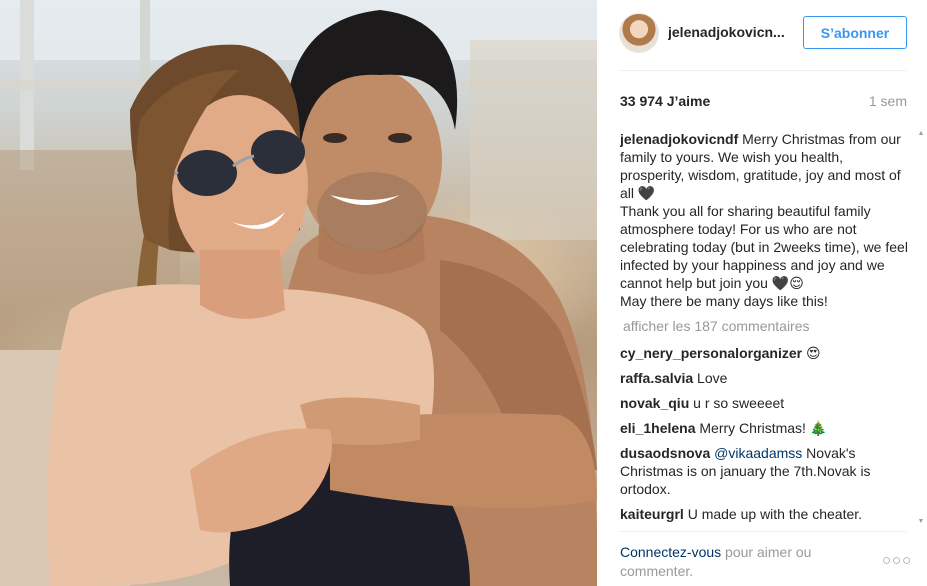  What do you see at coordinates (765, 378) in the screenshot?
I see `comment-item: raffa.salvia Love` at bounding box center [765, 378].